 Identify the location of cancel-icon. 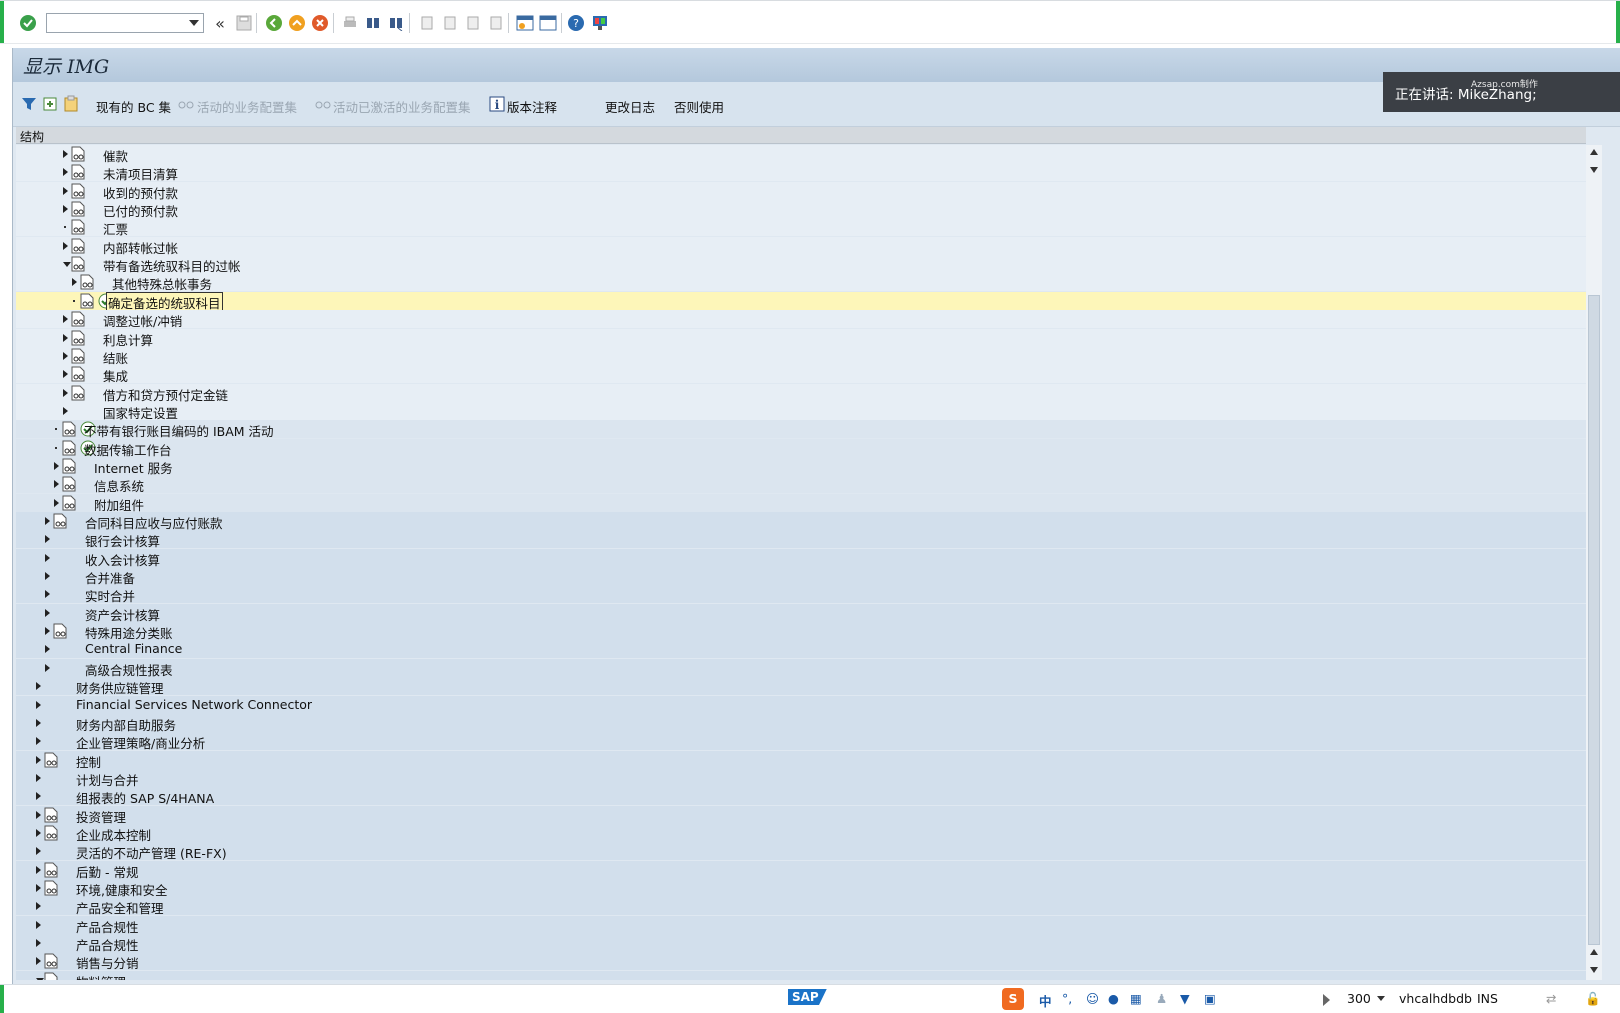
(320, 23).